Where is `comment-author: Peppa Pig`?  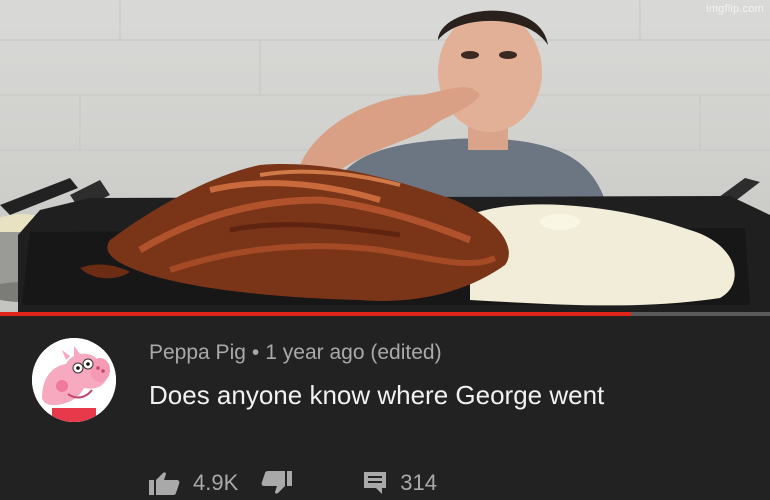
comment-author: Peppa Pig is located at coordinates (197, 352).